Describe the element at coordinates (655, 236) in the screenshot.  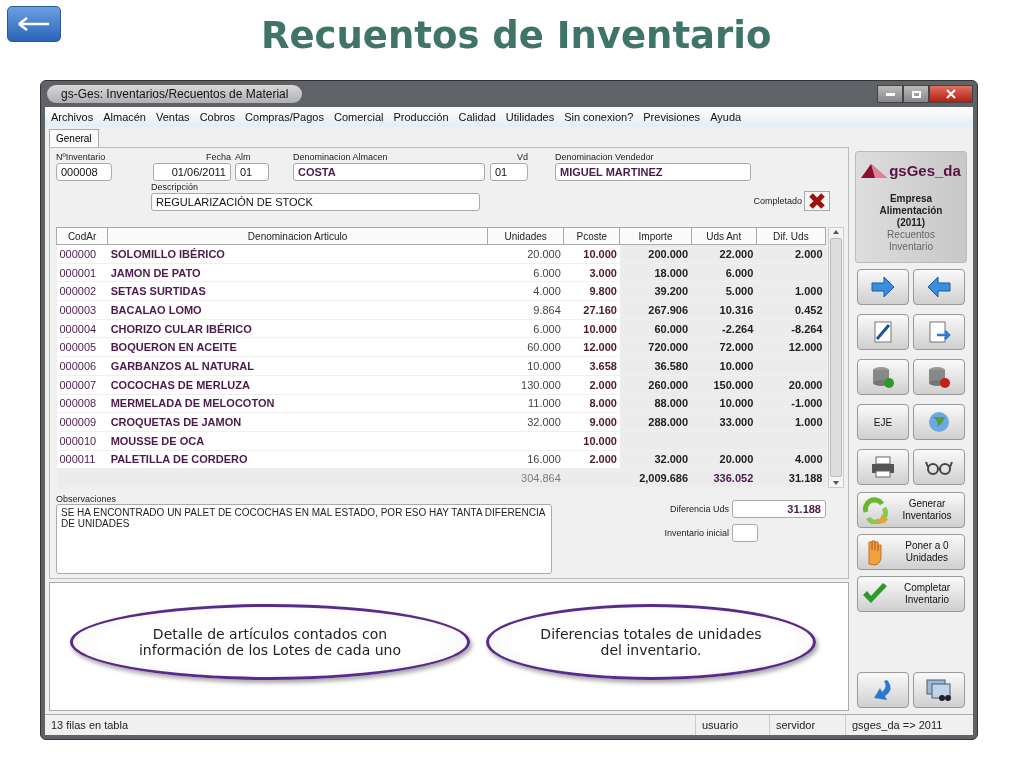
I see `column-header: Importe` at that location.